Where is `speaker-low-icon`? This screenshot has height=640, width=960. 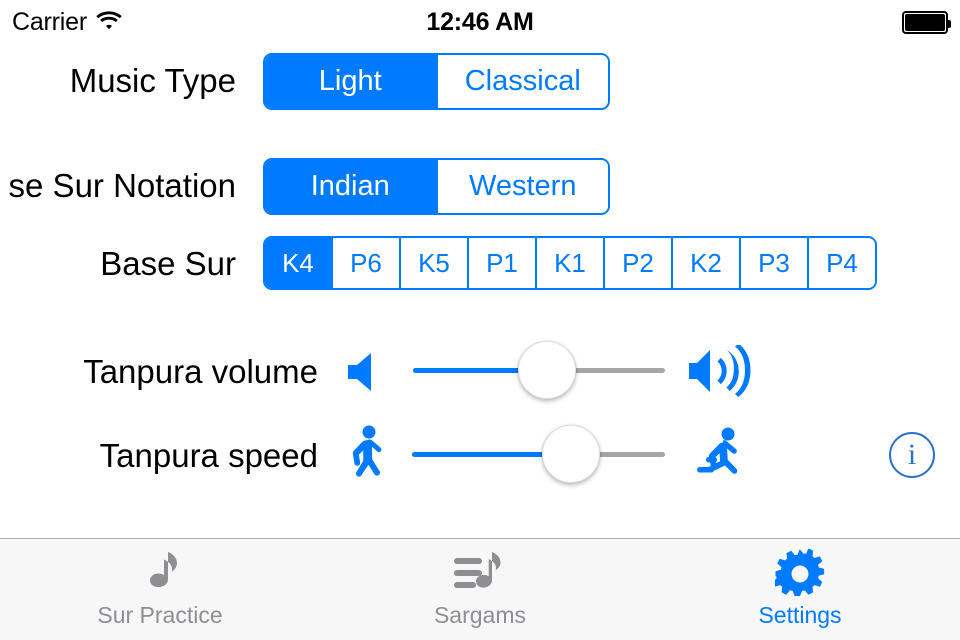
speaker-low-icon is located at coordinates (366, 374).